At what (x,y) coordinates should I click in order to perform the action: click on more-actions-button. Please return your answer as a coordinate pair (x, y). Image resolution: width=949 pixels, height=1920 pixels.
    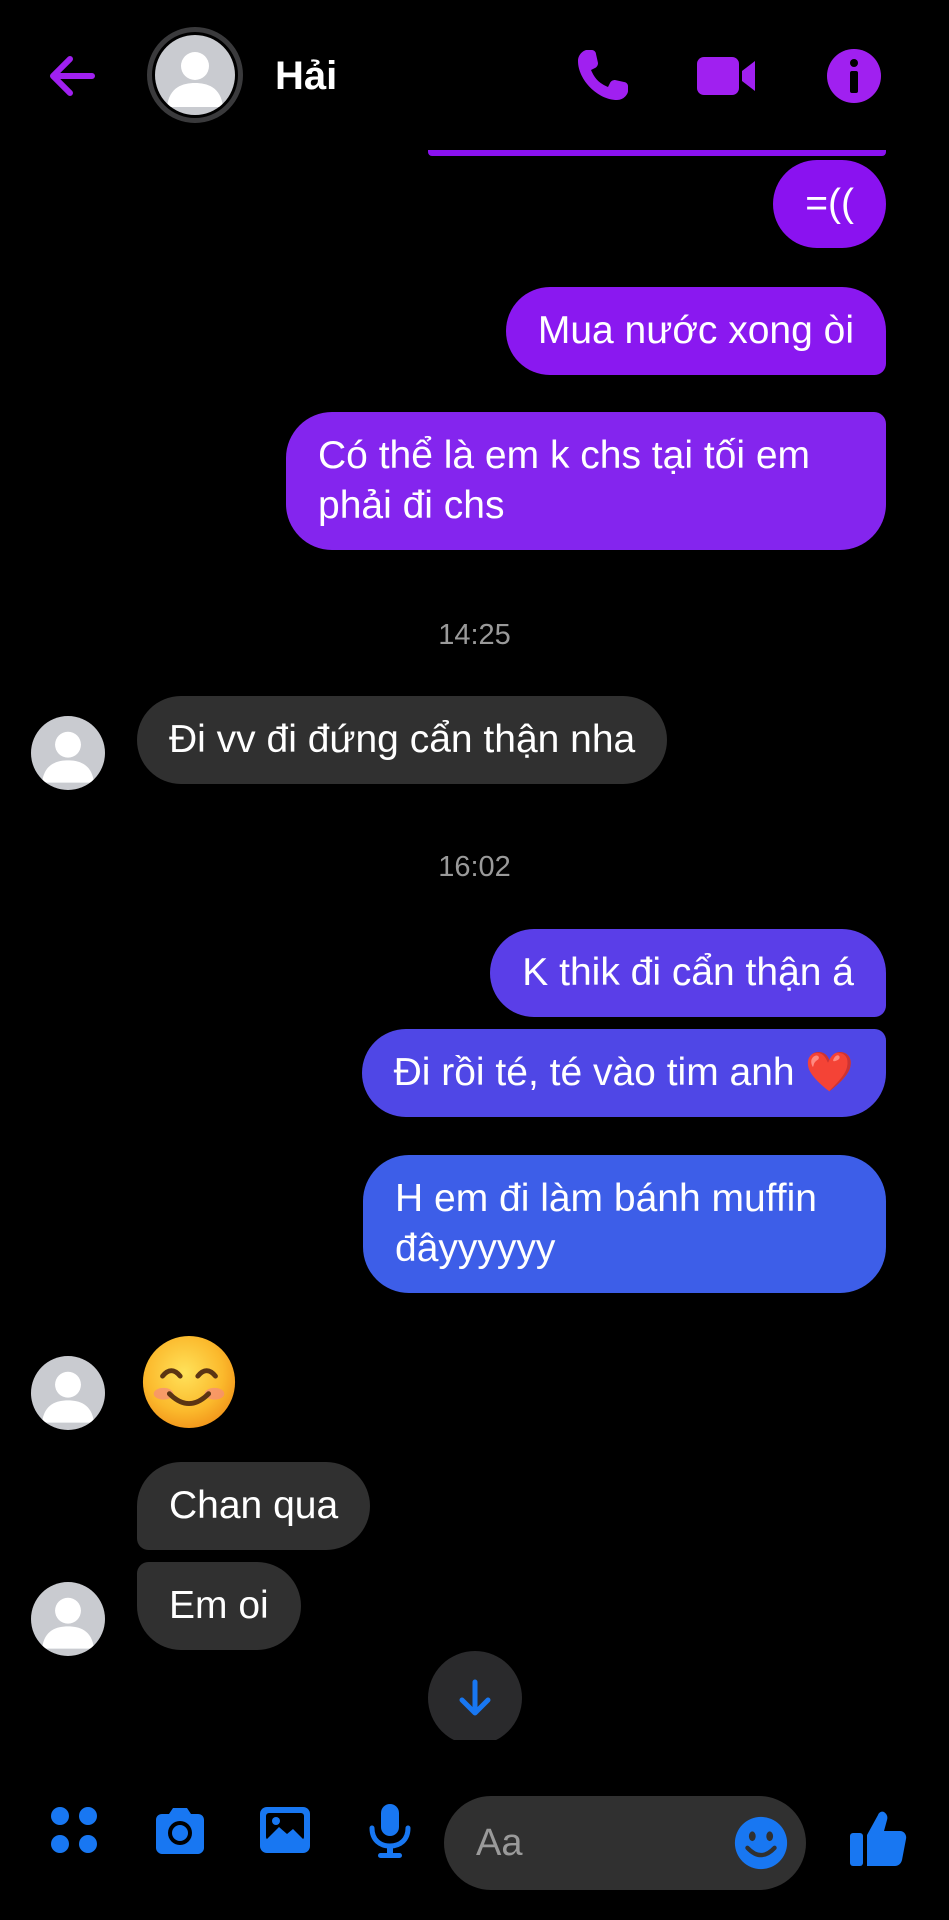
    Looking at the image, I should click on (74, 1830).